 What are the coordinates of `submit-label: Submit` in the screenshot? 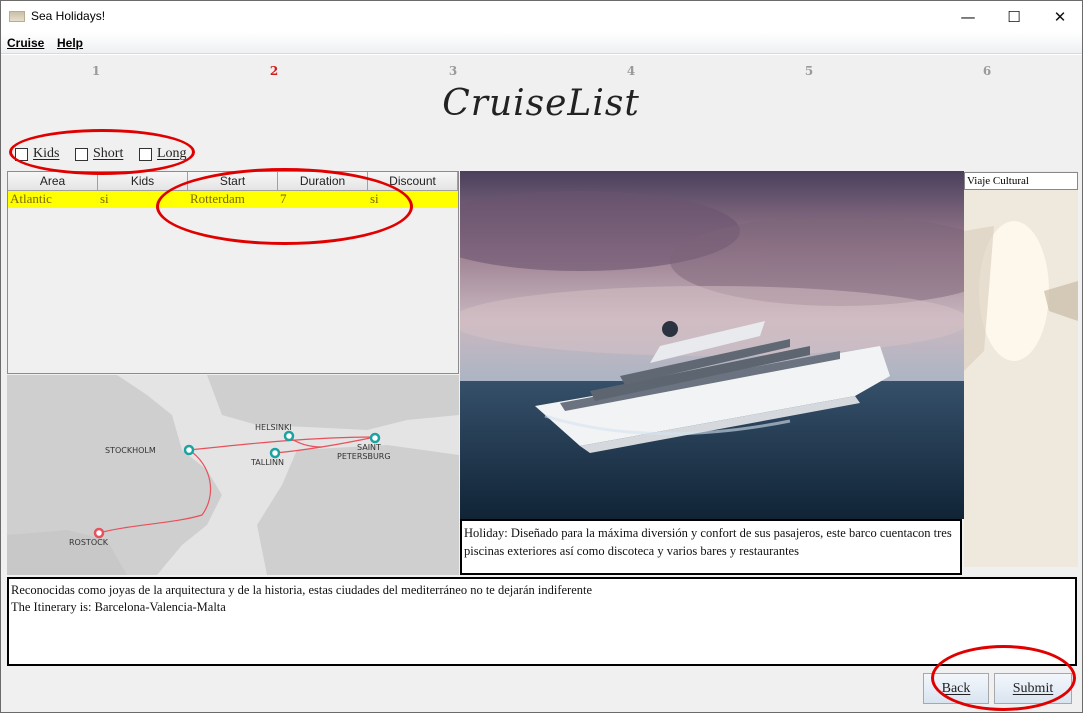 It's located at (1033, 688).